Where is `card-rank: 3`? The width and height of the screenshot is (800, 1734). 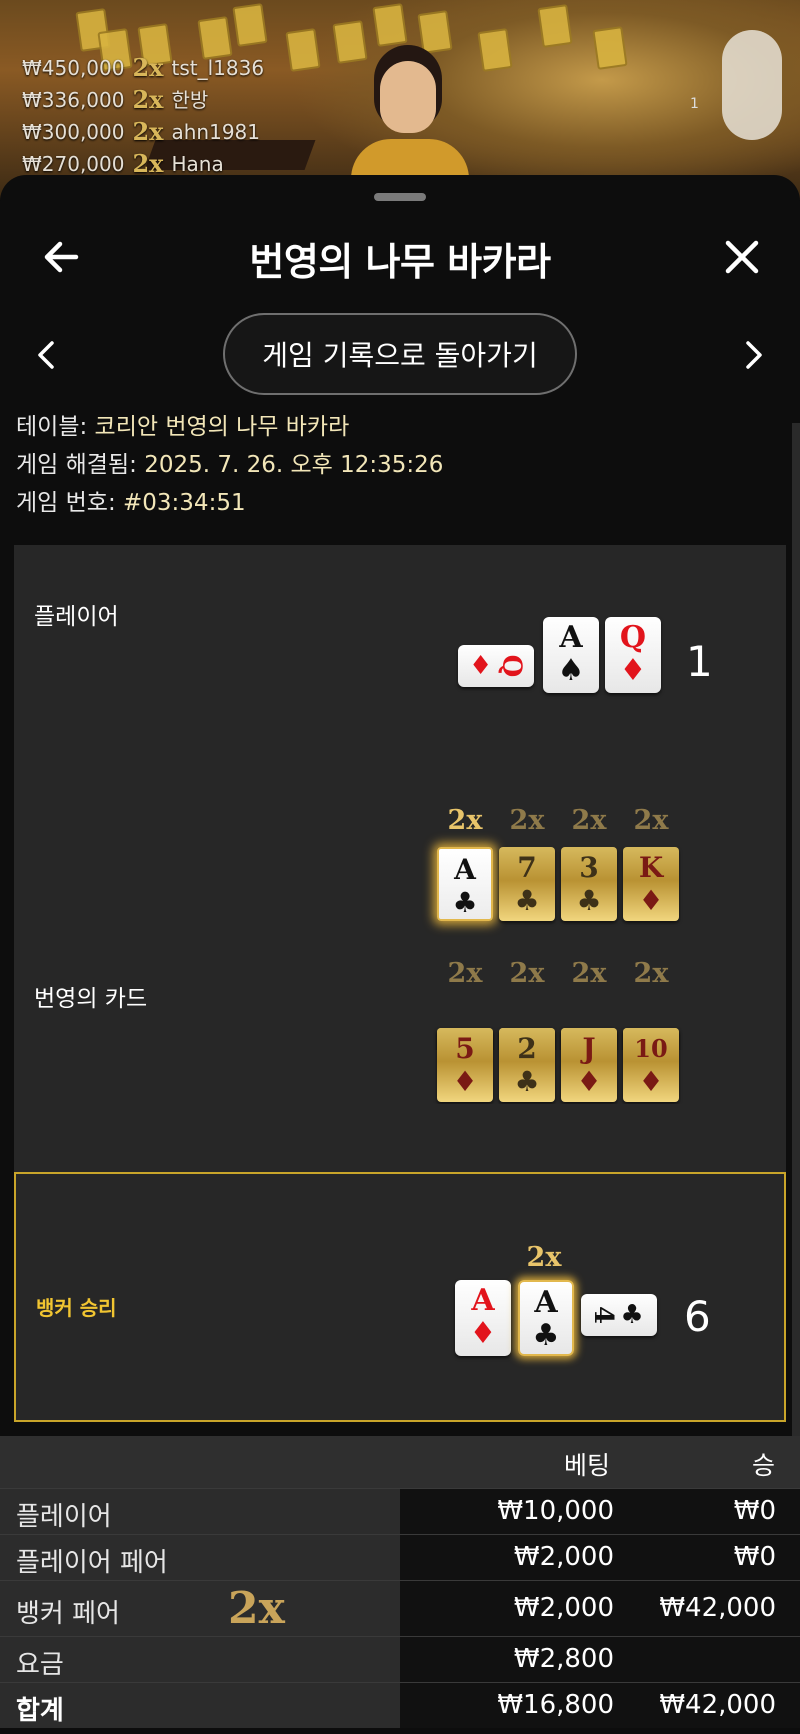 card-rank: 3 is located at coordinates (589, 867).